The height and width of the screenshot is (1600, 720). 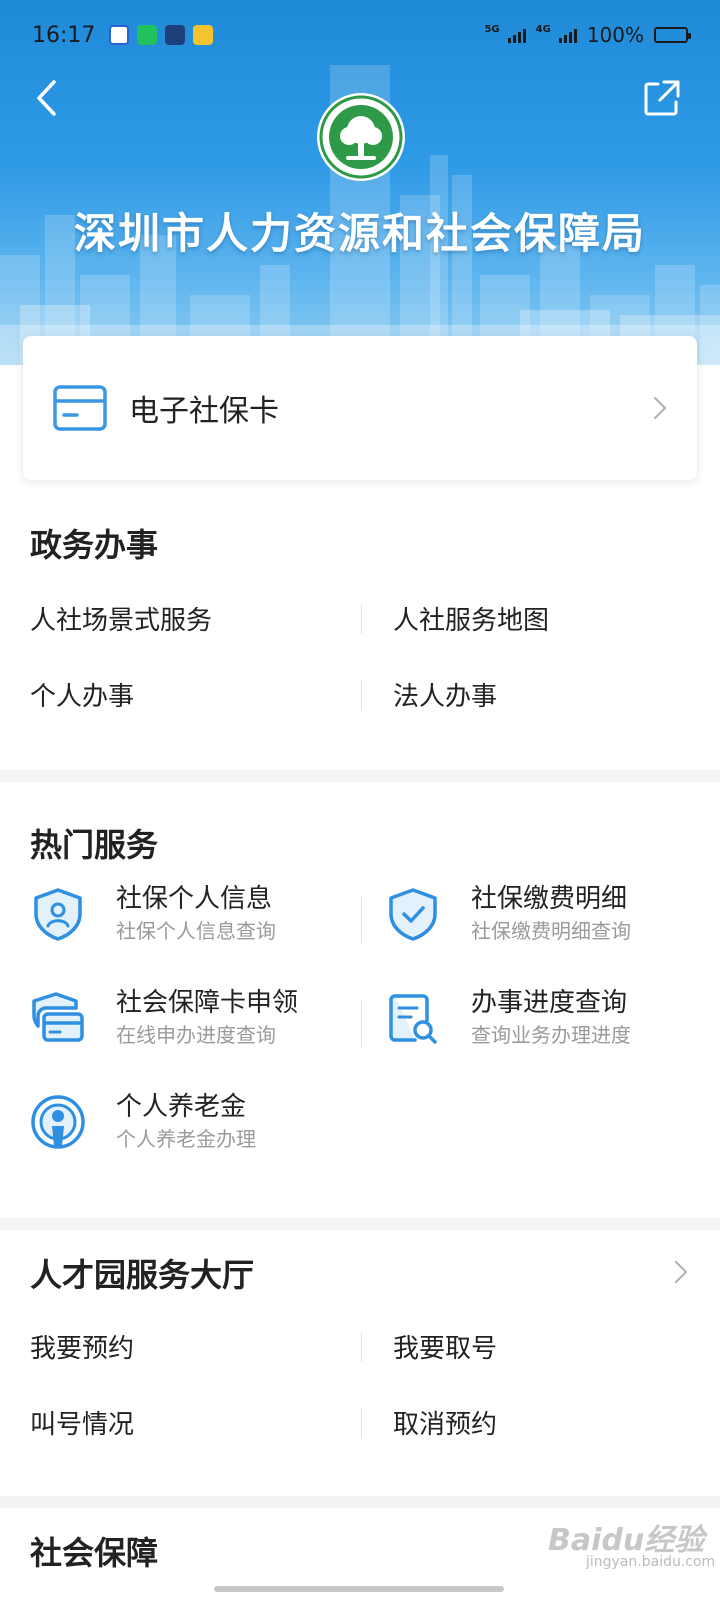 What do you see at coordinates (94, 845) in the screenshot?
I see `section-title: 热门服务` at bounding box center [94, 845].